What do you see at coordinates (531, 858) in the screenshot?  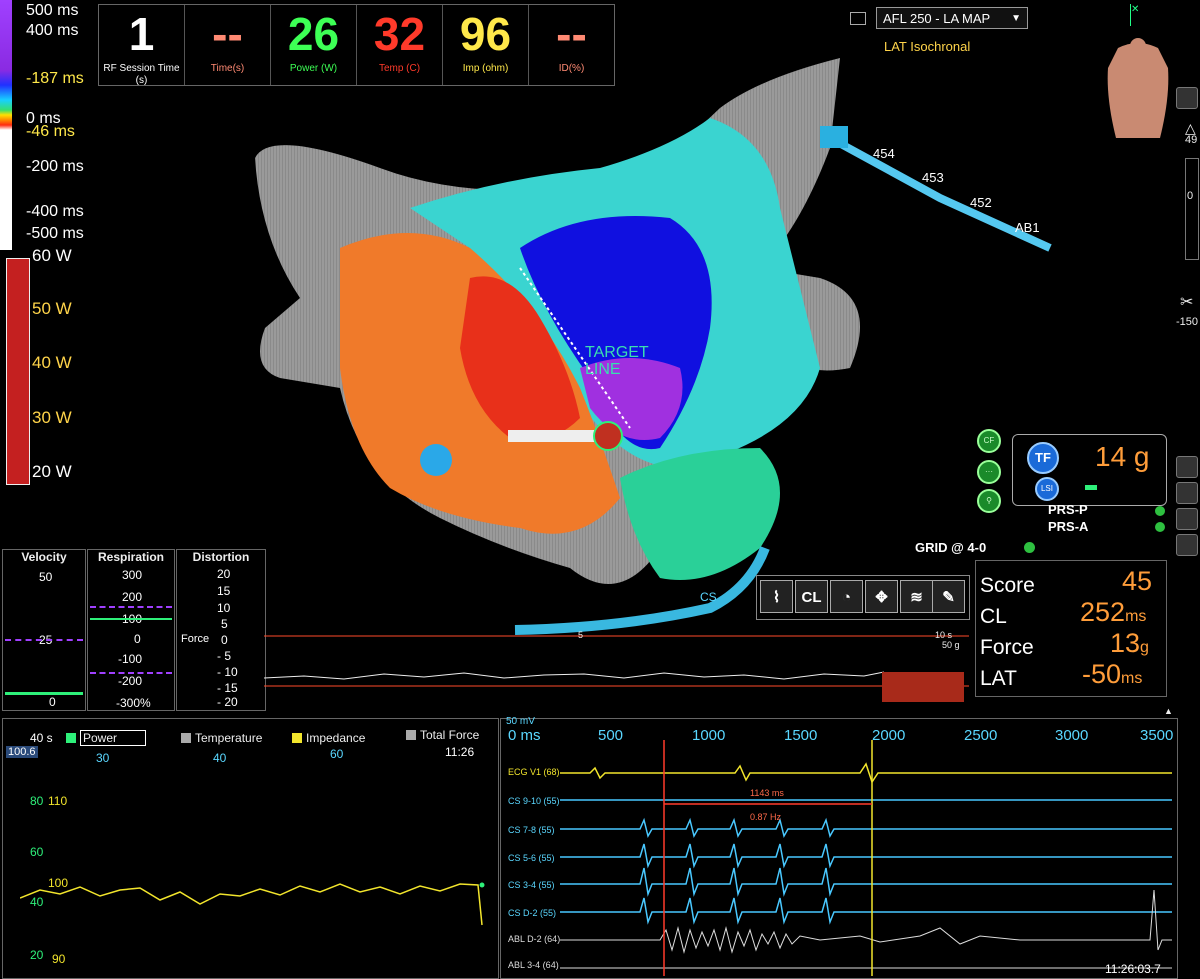 I see `ecg-channel-label: CS 5-6 (55)` at bounding box center [531, 858].